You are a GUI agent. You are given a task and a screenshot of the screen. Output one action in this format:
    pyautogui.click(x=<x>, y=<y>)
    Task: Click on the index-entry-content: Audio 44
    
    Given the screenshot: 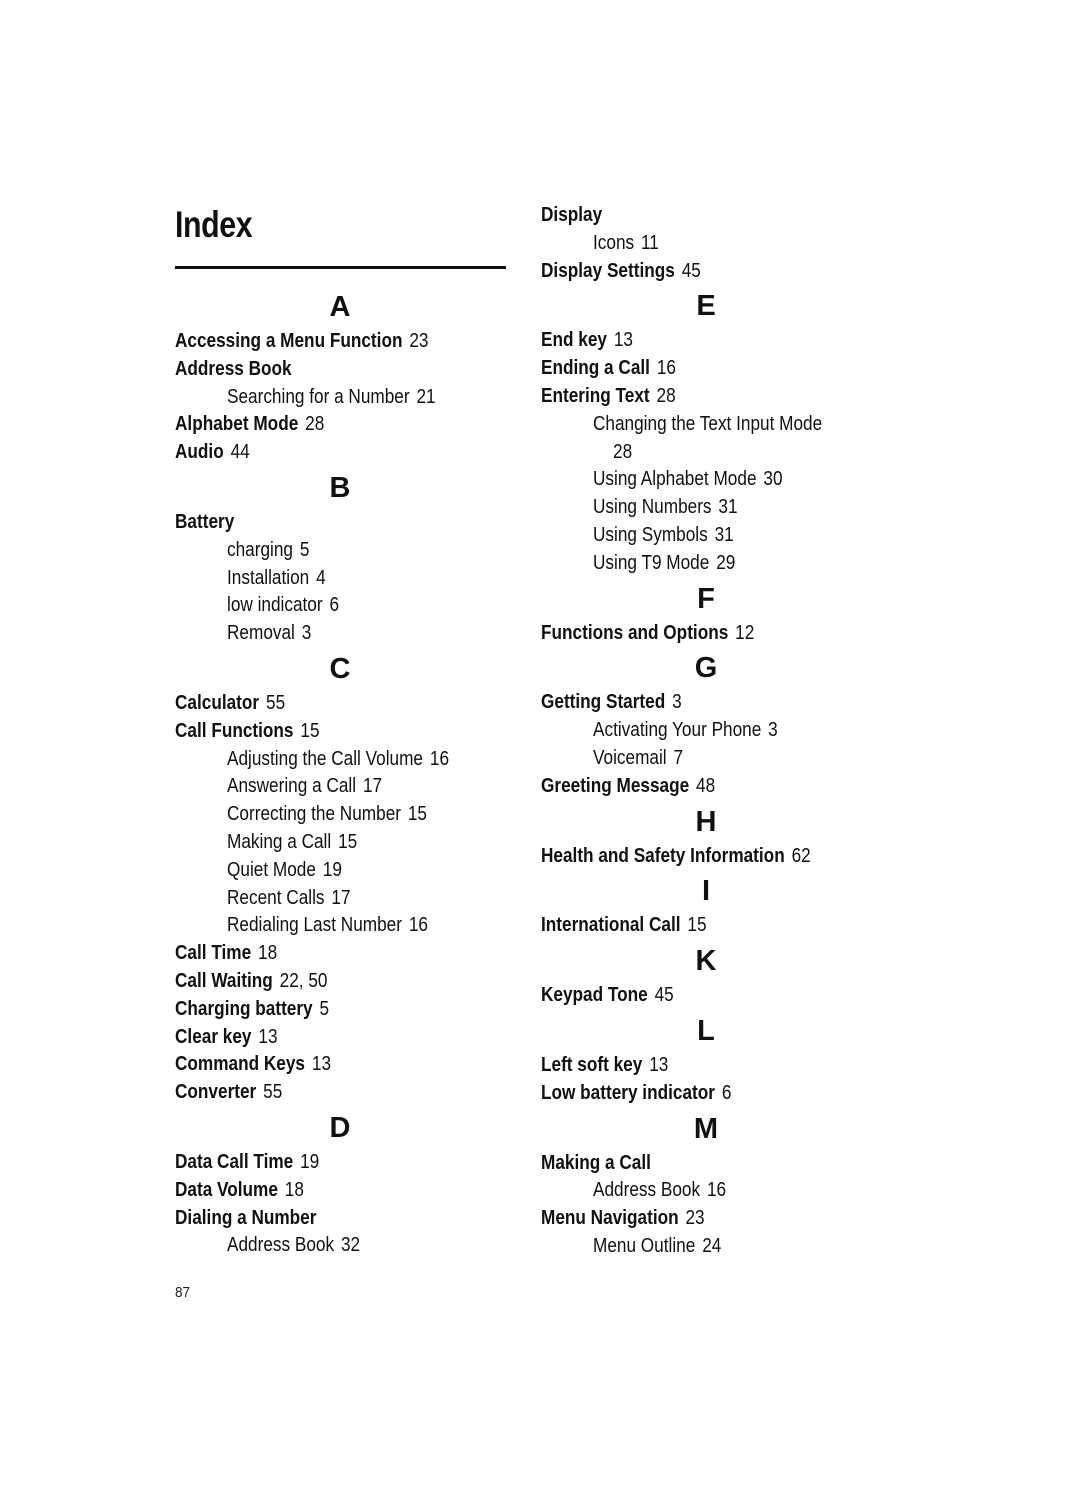 What is the action you would take?
    pyautogui.click(x=212, y=453)
    